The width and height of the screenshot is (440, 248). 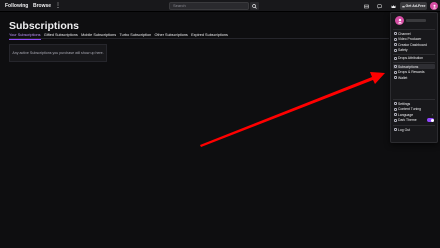 I want to click on get-ad-free-label: Get Ad-Free, so click(x=415, y=6).